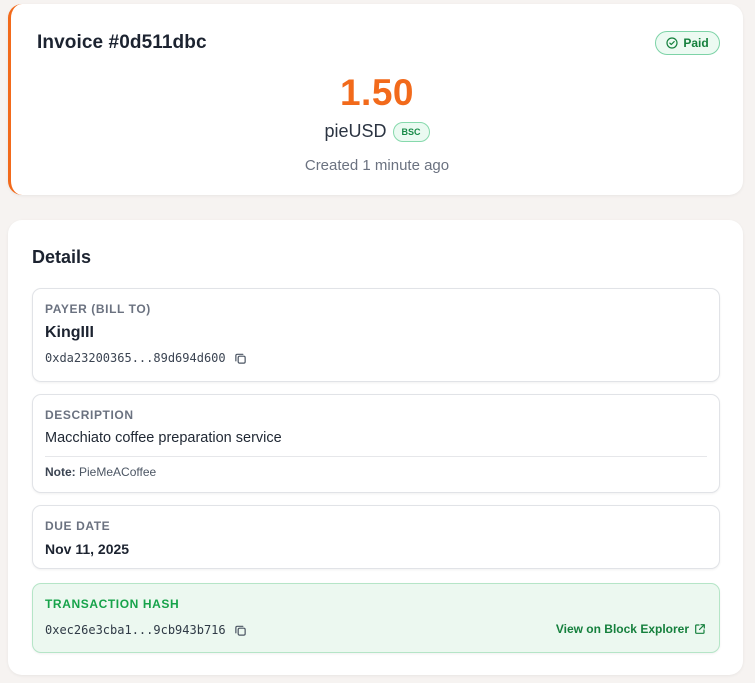  I want to click on payer-address: 0xda23200365...89d694d600, so click(135, 358).